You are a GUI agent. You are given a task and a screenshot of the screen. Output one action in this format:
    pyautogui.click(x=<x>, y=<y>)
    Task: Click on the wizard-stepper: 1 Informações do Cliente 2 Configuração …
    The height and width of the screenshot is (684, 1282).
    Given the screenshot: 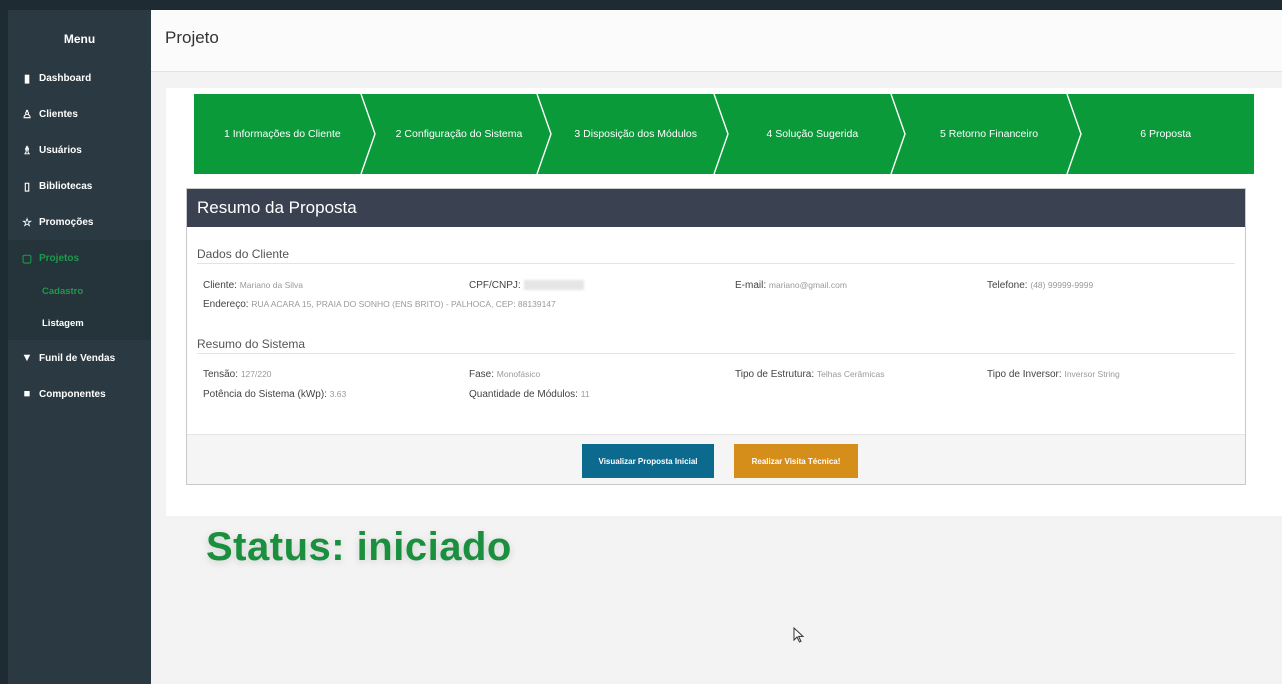 What is the action you would take?
    pyautogui.click(x=724, y=134)
    